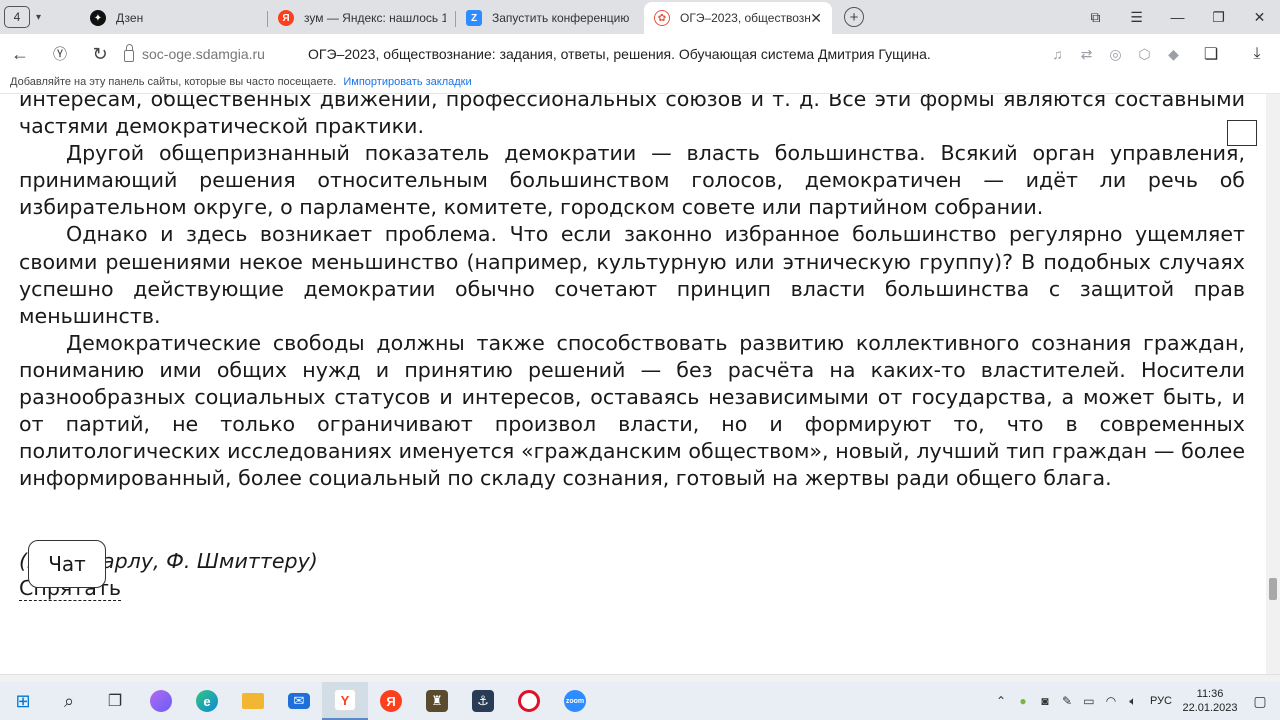 Image resolution: width=1280 pixels, height=720 pixels. Describe the element at coordinates (561, 18) in the screenshot. I see `tab-title: Запустить конференцию` at that location.